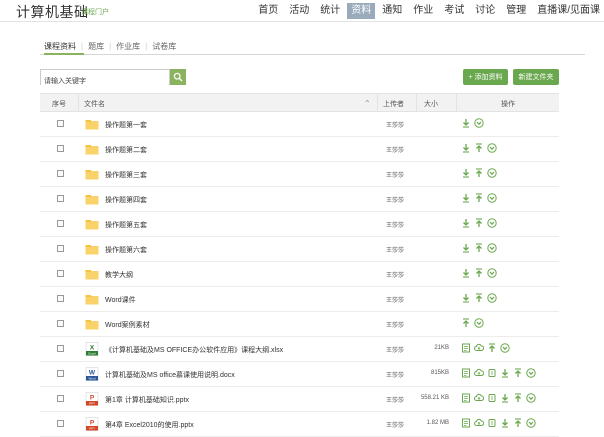  What do you see at coordinates (126, 175) in the screenshot?
I see `file-name-link: 操作题第三套` at bounding box center [126, 175].